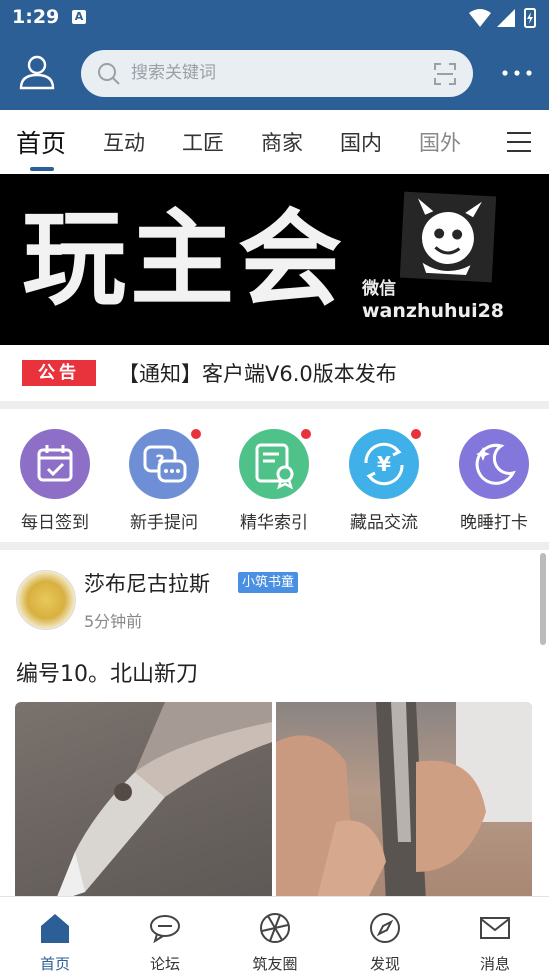  I want to click on moon-icon, so click(494, 464).